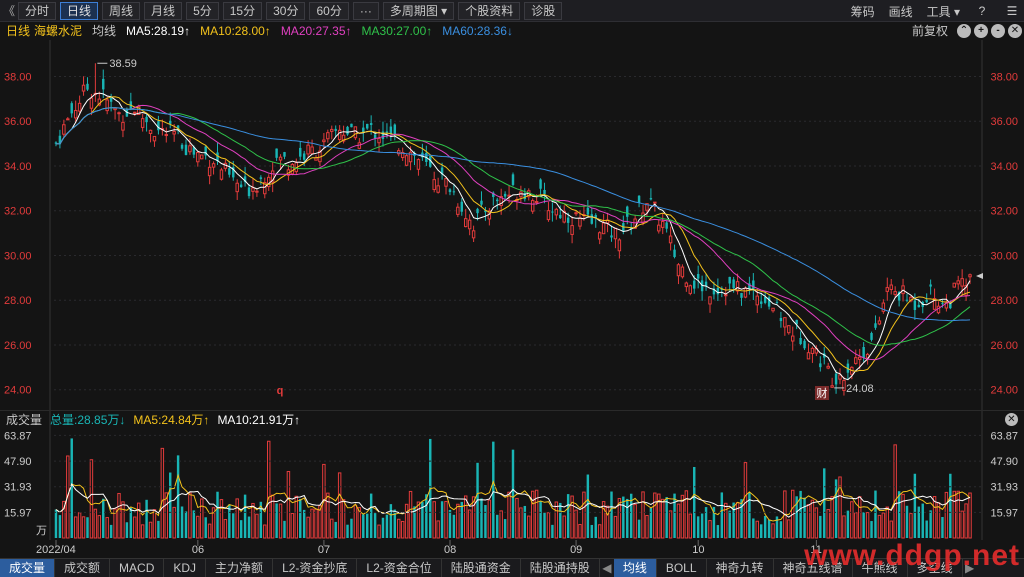 This screenshot has height=577, width=1024. Describe the element at coordinates (18, 513) in the screenshot. I see `volume-tick-left: 15.97` at that location.